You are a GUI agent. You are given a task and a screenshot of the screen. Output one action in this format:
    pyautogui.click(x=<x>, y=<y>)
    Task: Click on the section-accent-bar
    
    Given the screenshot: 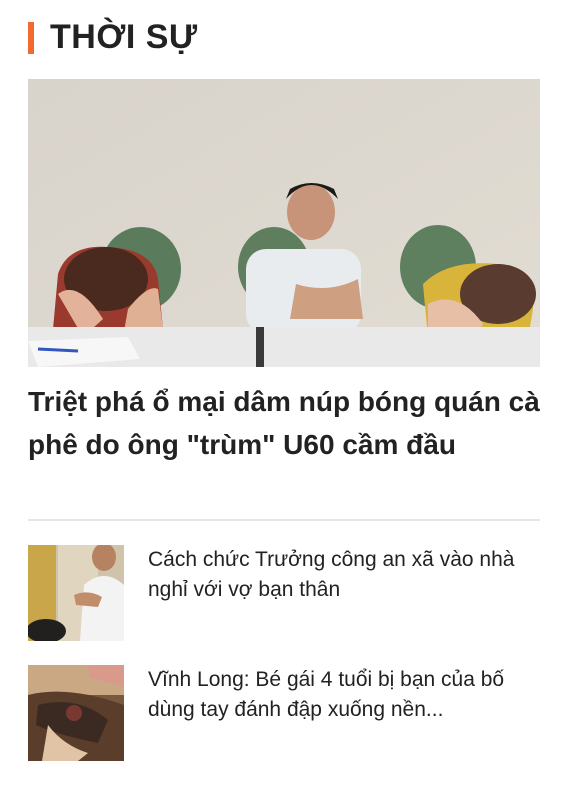 What is the action you would take?
    pyautogui.click(x=31, y=37)
    